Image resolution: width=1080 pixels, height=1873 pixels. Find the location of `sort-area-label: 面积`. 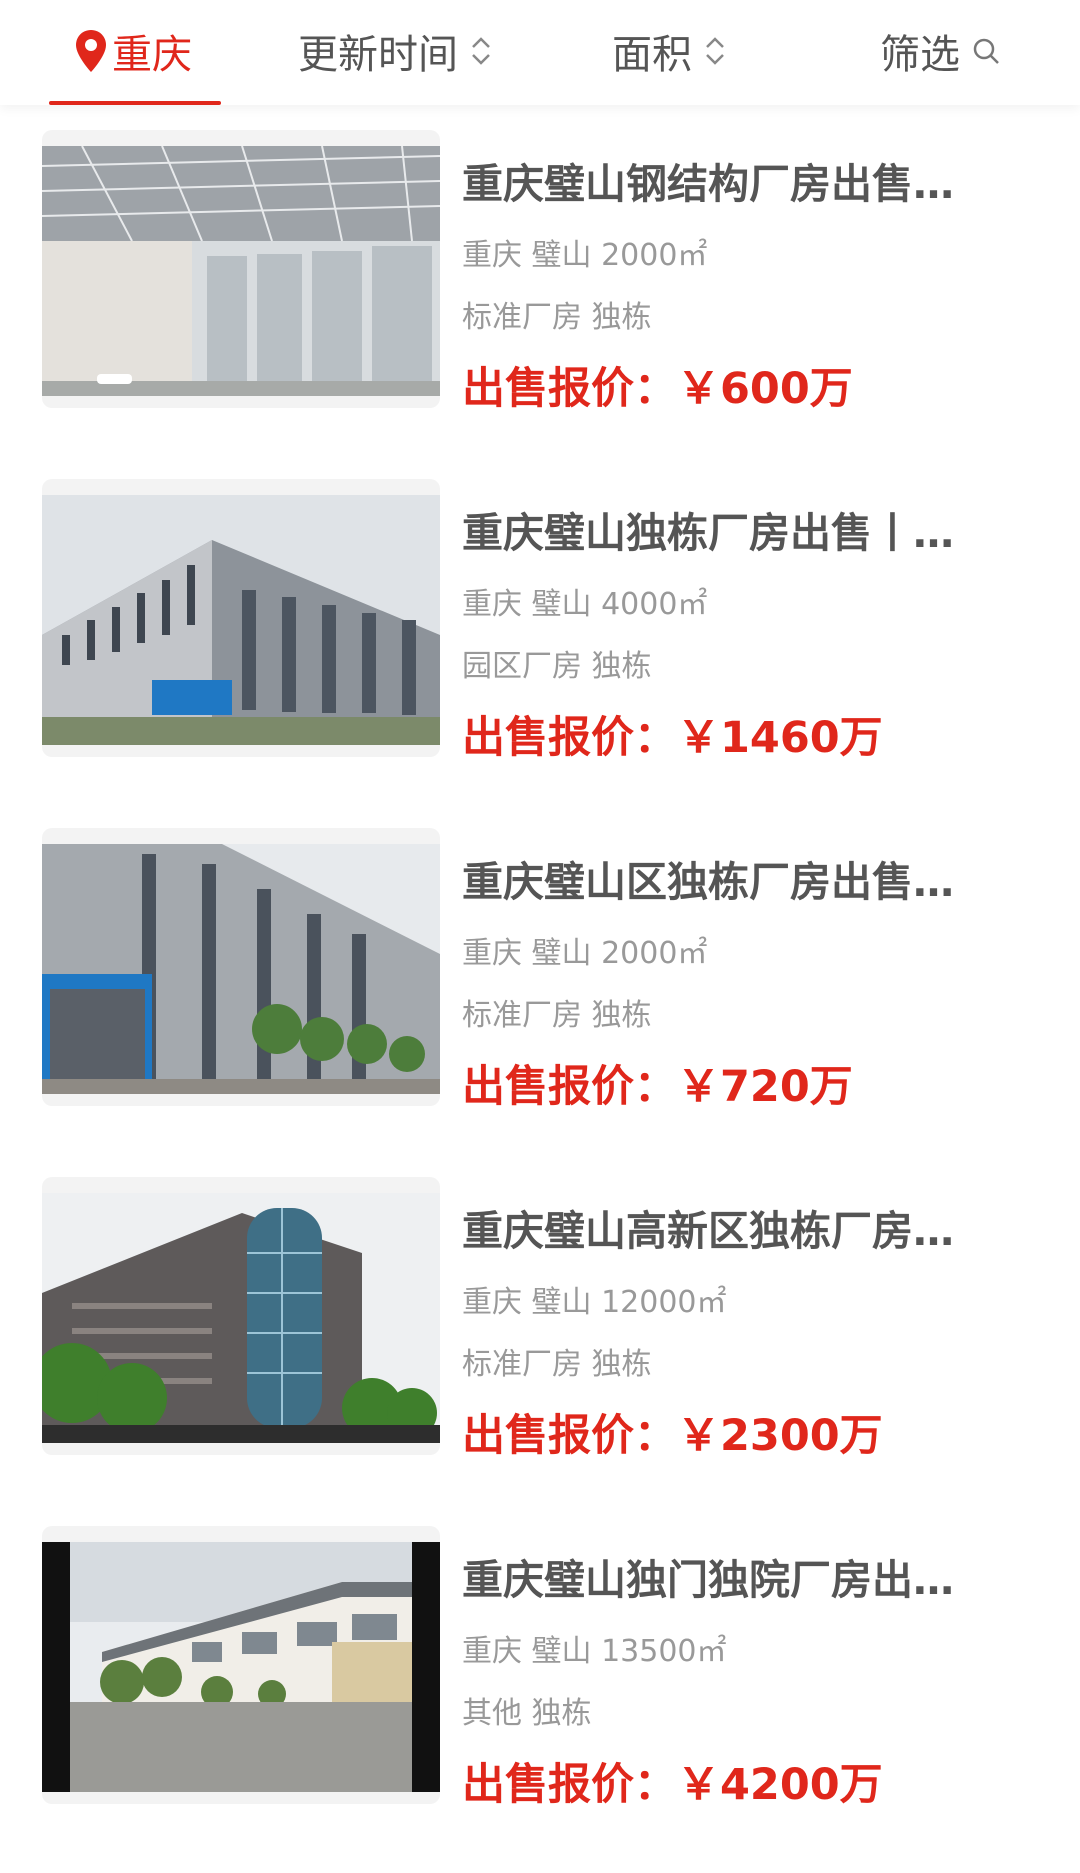

sort-area-label: 面积 is located at coordinates (652, 55).